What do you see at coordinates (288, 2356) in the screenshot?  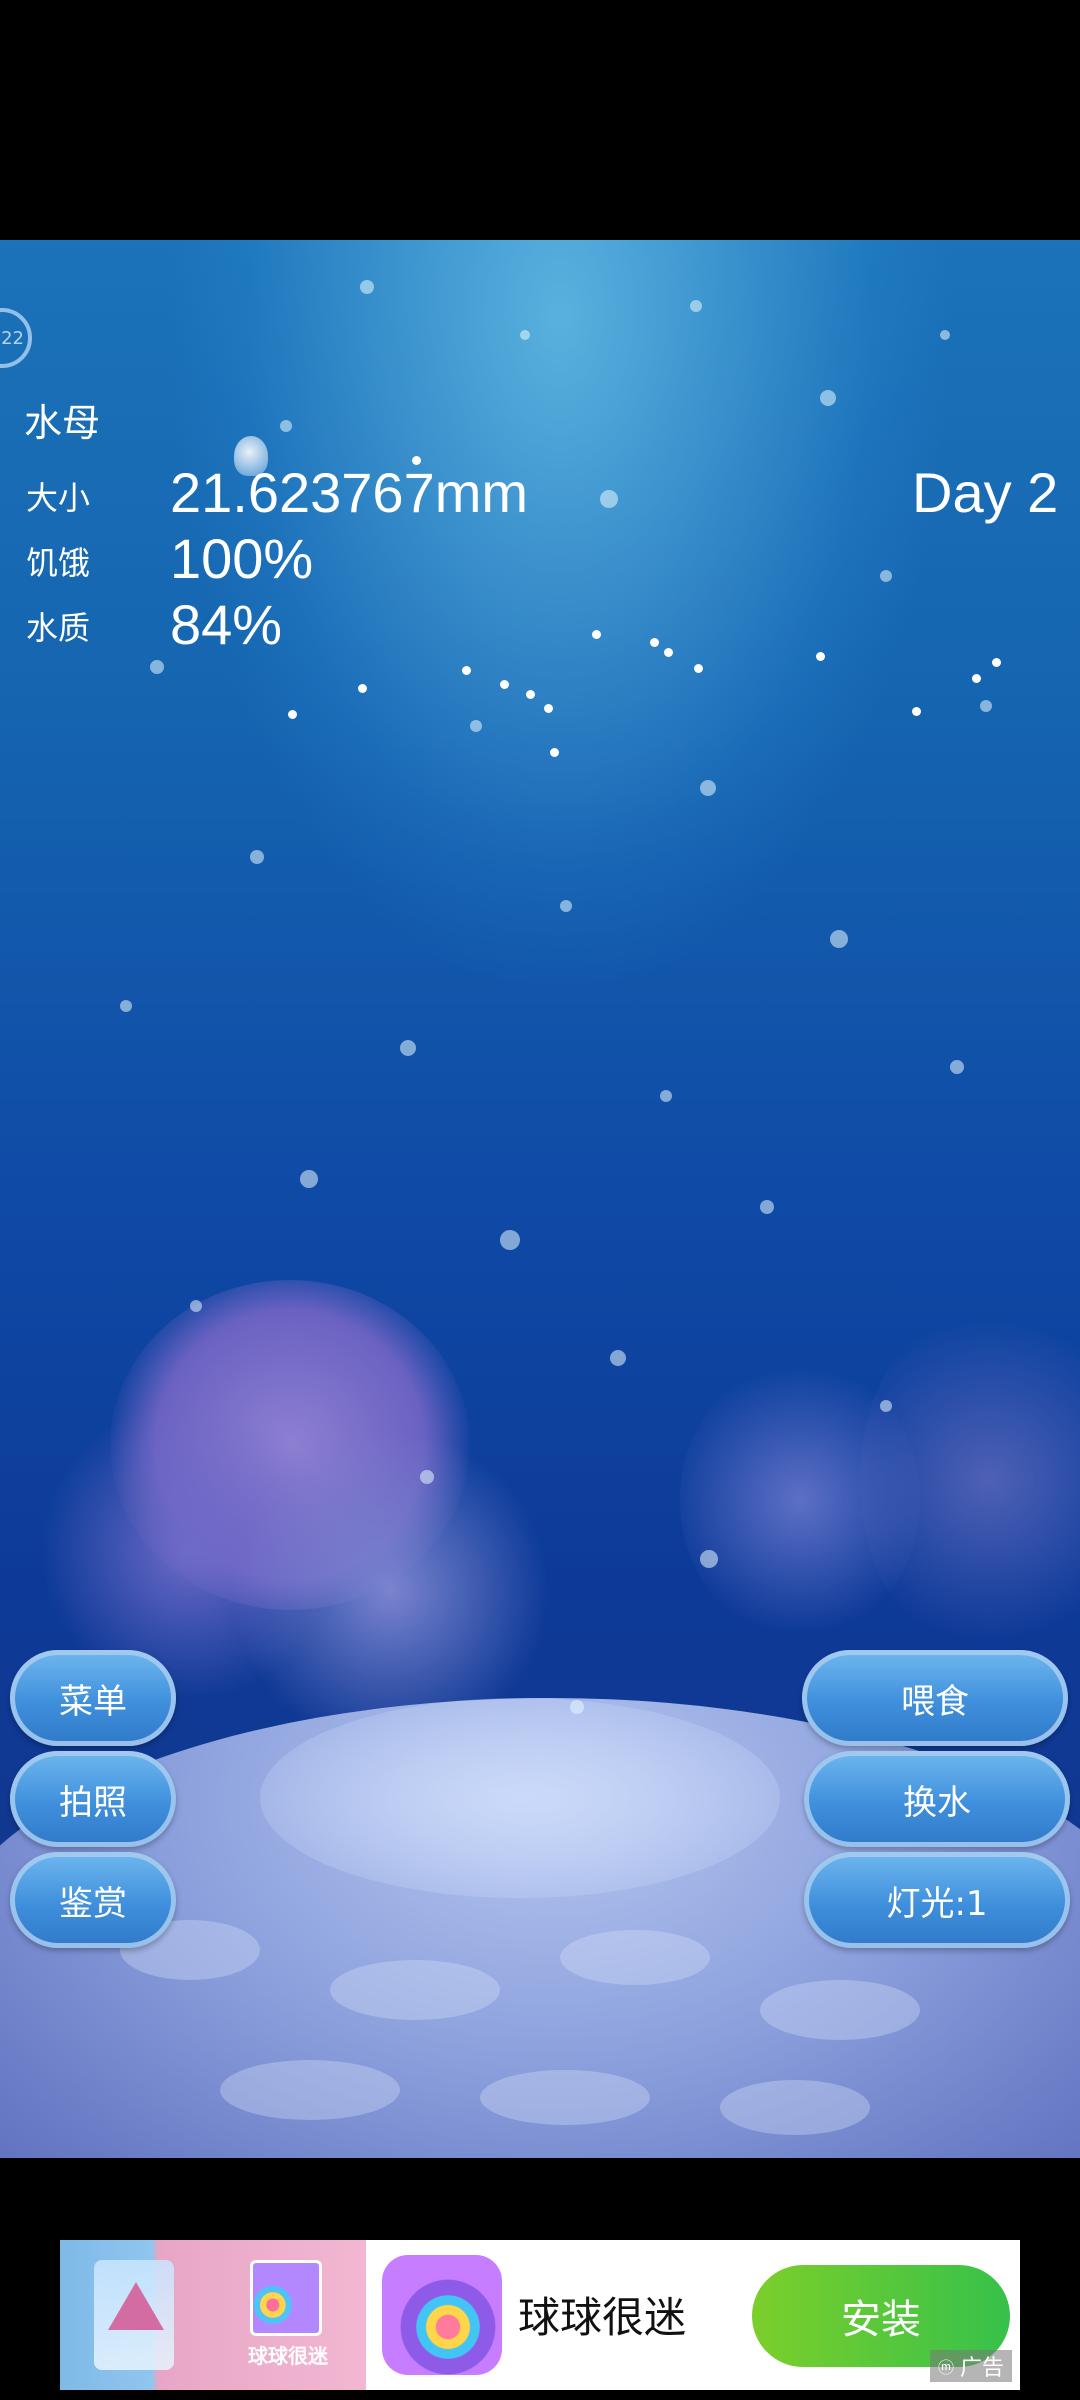 I see `ad-image-caption: 球球很迷` at bounding box center [288, 2356].